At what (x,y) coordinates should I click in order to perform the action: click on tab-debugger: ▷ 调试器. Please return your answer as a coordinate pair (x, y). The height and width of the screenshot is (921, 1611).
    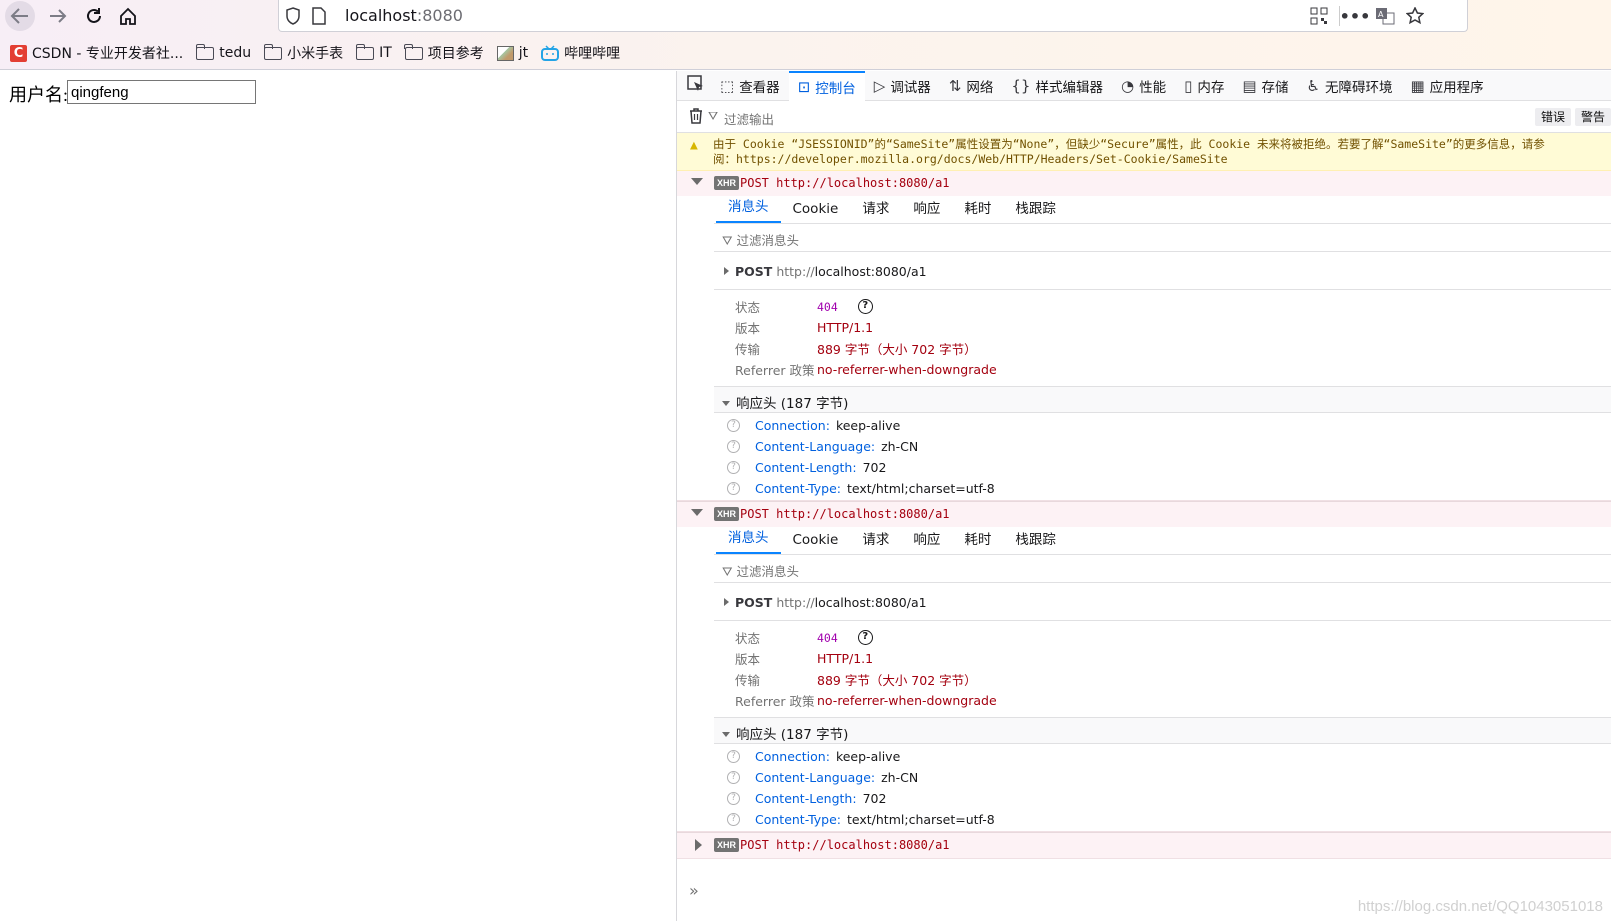
    Looking at the image, I should click on (902, 86).